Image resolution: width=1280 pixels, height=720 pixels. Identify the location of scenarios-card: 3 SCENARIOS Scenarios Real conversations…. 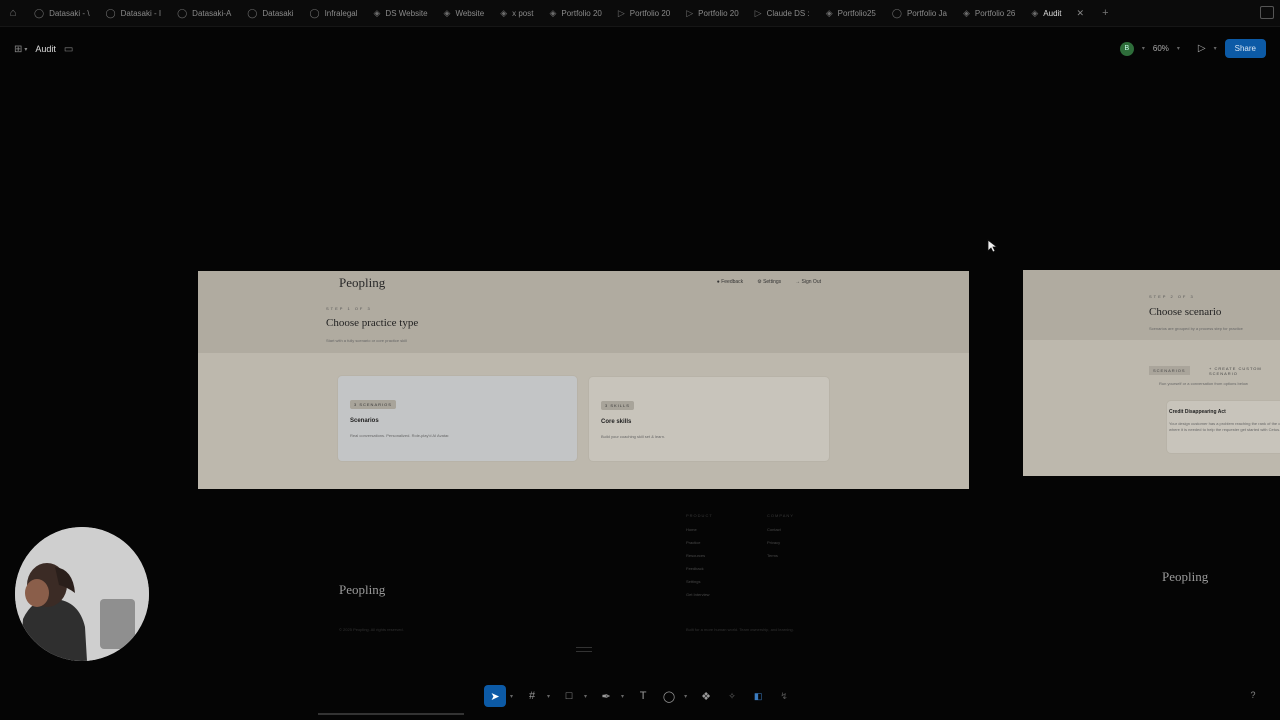
(457, 418).